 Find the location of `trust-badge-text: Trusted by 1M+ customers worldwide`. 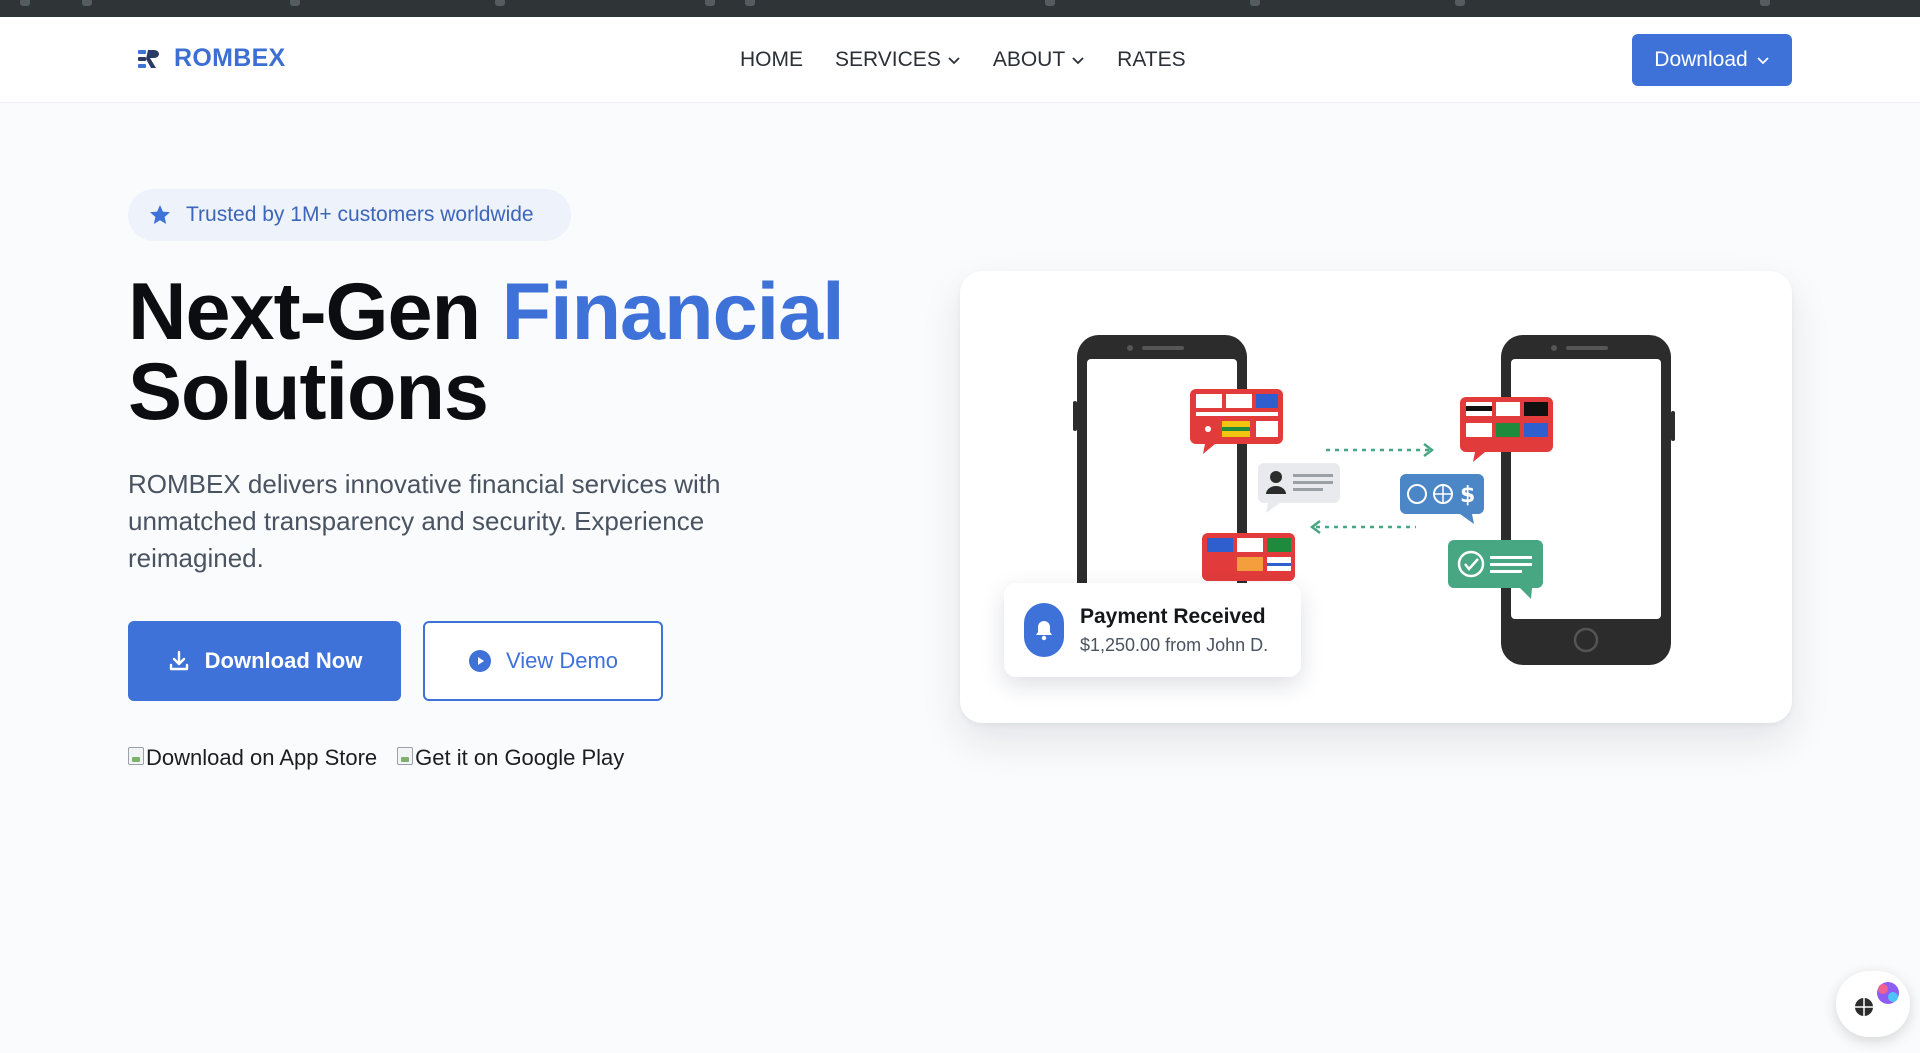

trust-badge-text: Trusted by 1M+ customers worldwide is located at coordinates (360, 214).